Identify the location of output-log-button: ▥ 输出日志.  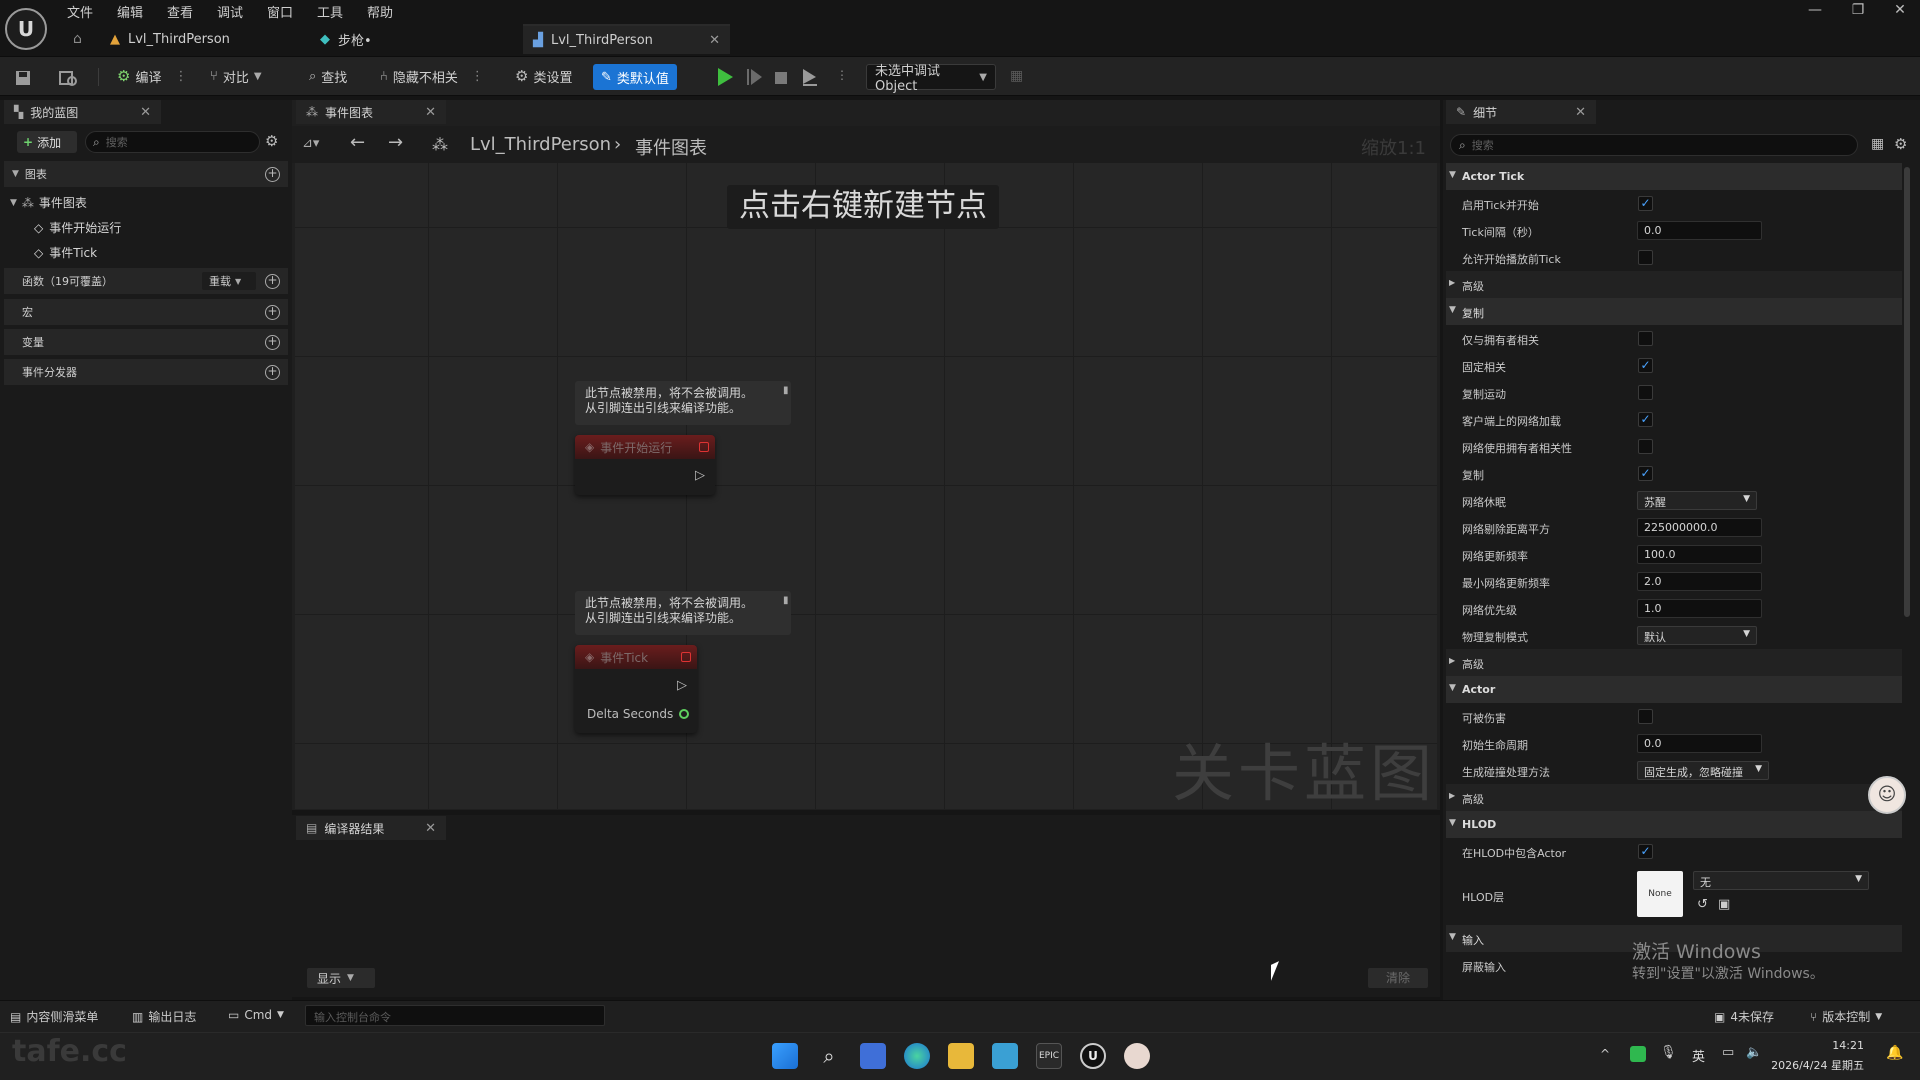
(164, 1016).